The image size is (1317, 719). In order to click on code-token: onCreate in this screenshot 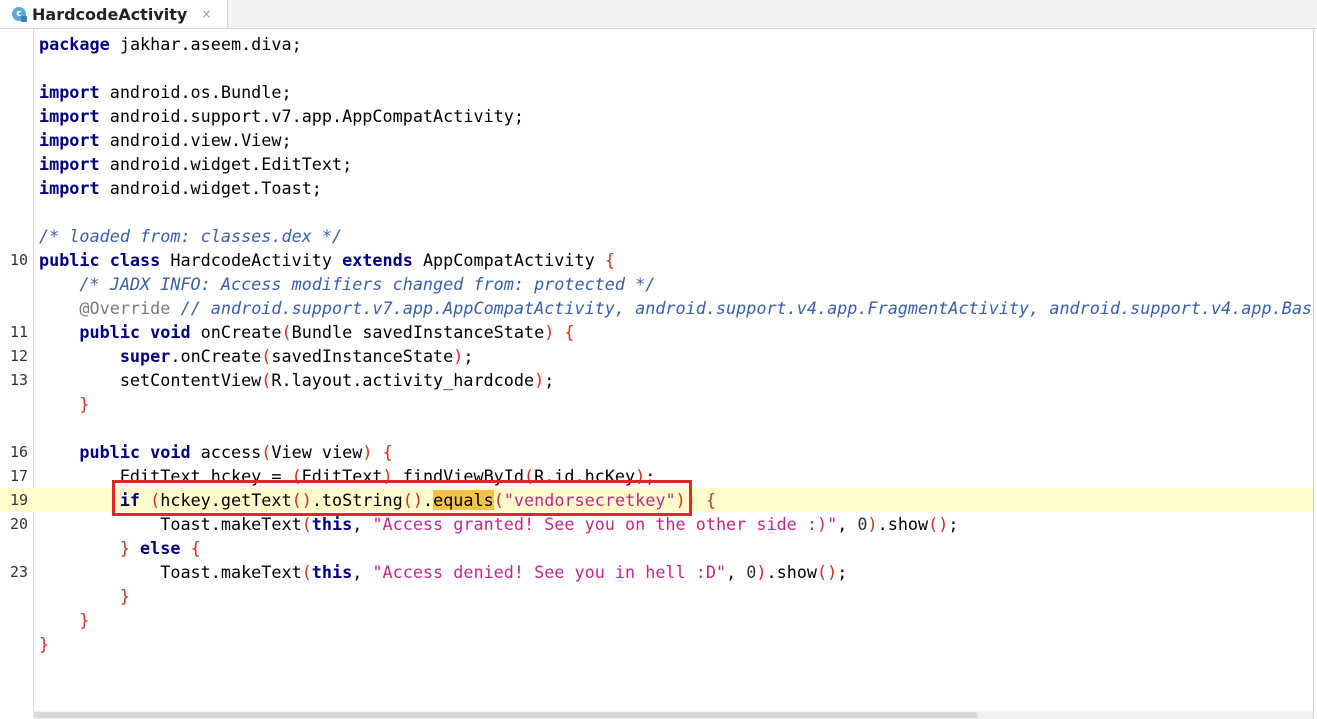, I will do `click(236, 332)`.